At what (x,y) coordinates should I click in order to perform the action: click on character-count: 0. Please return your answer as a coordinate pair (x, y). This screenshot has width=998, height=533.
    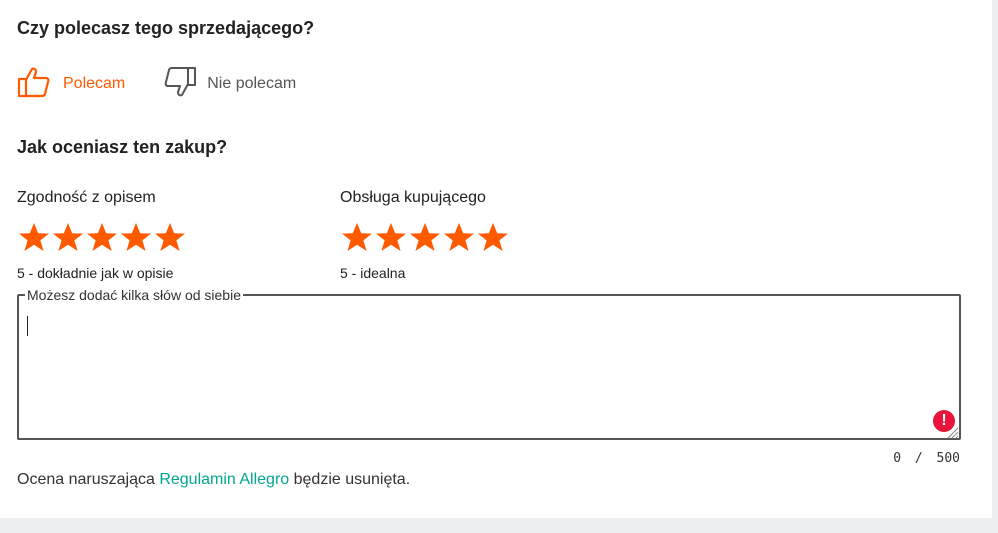
    Looking at the image, I should click on (897, 458).